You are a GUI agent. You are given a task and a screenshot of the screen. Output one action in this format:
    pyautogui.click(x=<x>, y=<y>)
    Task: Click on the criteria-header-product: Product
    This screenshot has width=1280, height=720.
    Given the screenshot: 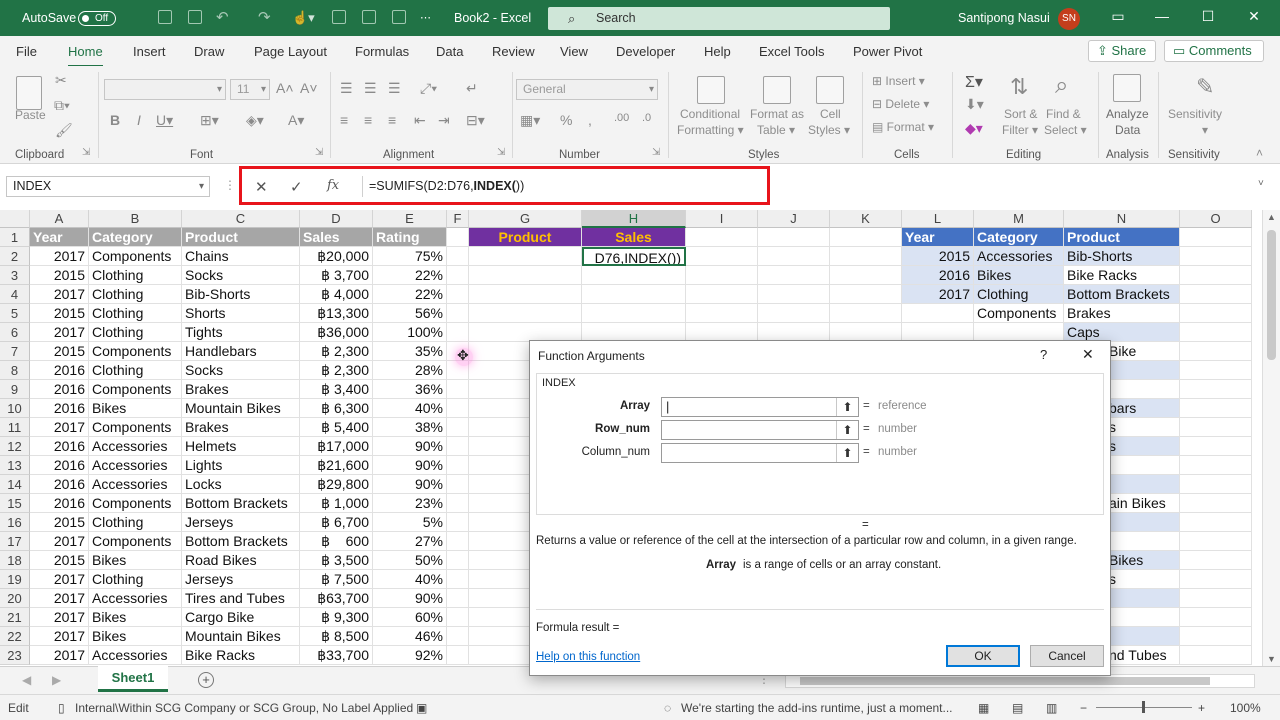 What is the action you would take?
    pyautogui.click(x=525, y=237)
    